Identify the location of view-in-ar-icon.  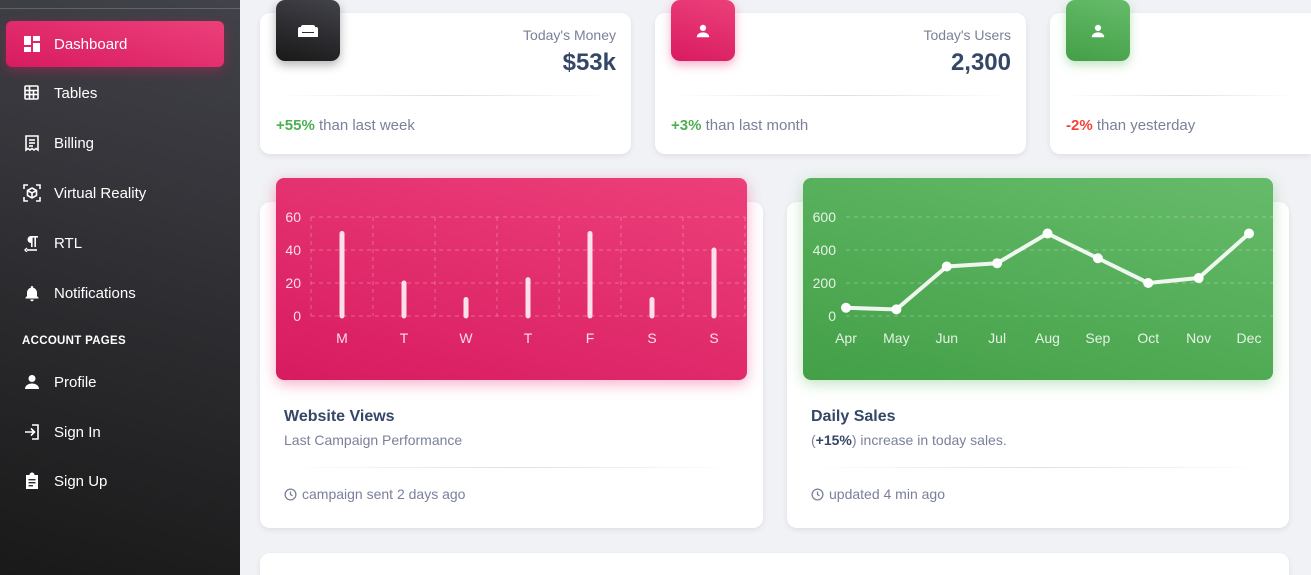
(32, 193).